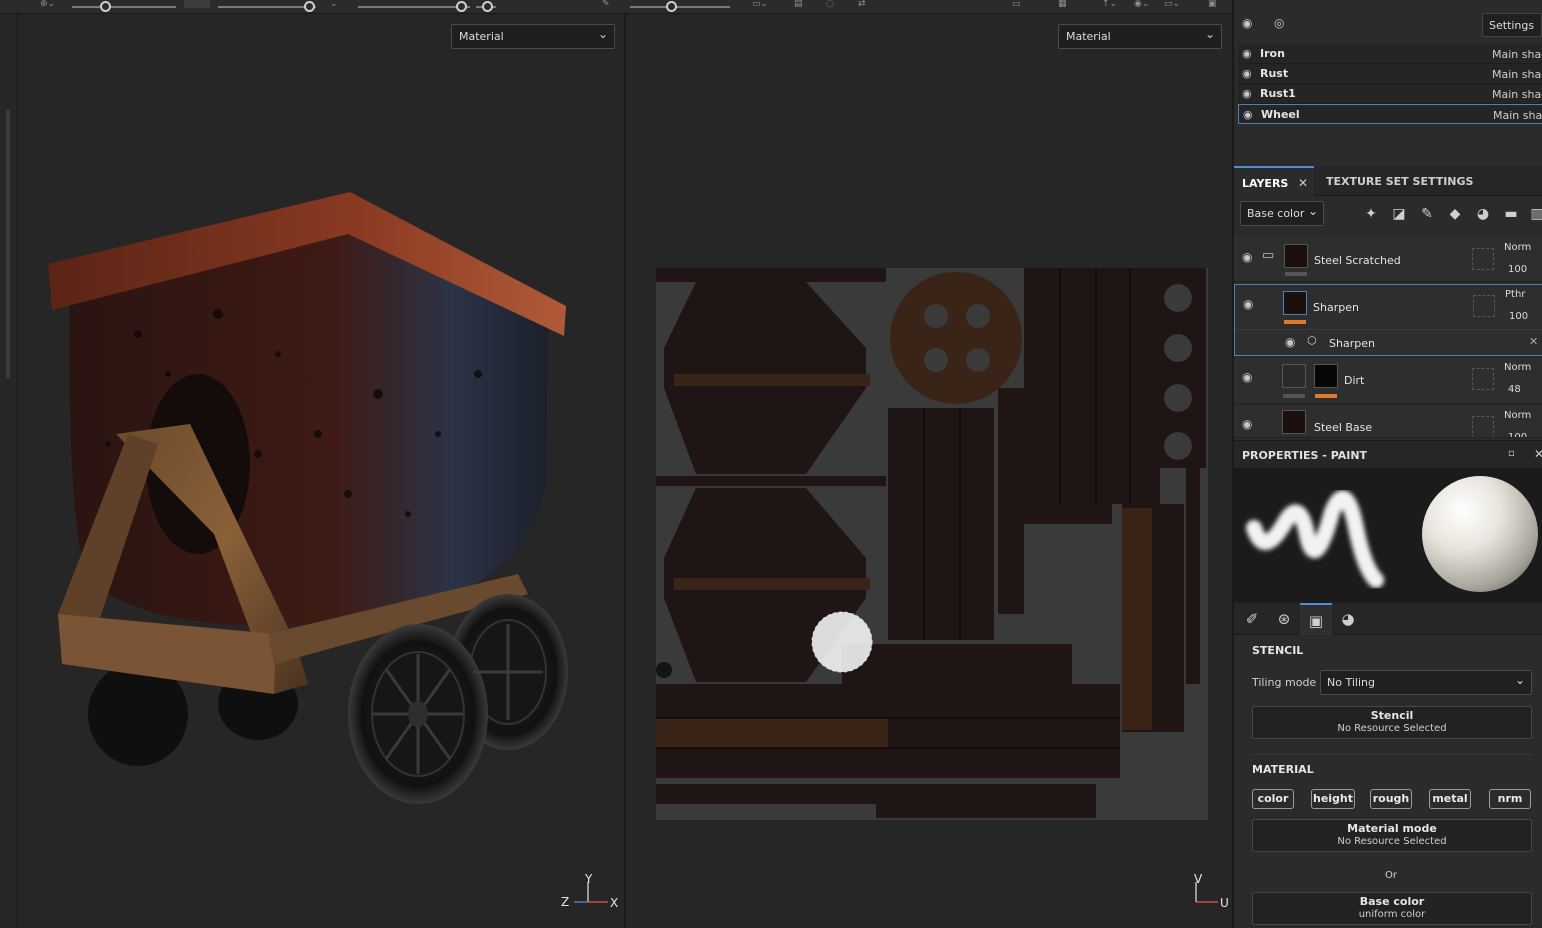  What do you see at coordinates (1483, 214) in the screenshot?
I see `add-smart-material-icon: ◕` at bounding box center [1483, 214].